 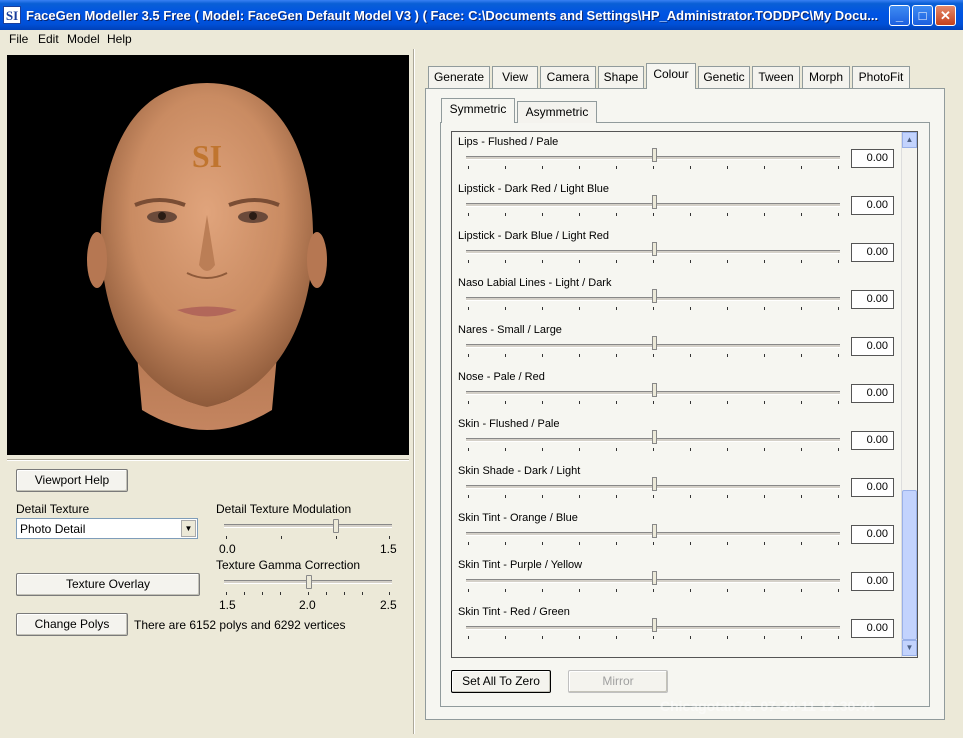 I want to click on tab-morph: Morph, so click(x=826, y=77).